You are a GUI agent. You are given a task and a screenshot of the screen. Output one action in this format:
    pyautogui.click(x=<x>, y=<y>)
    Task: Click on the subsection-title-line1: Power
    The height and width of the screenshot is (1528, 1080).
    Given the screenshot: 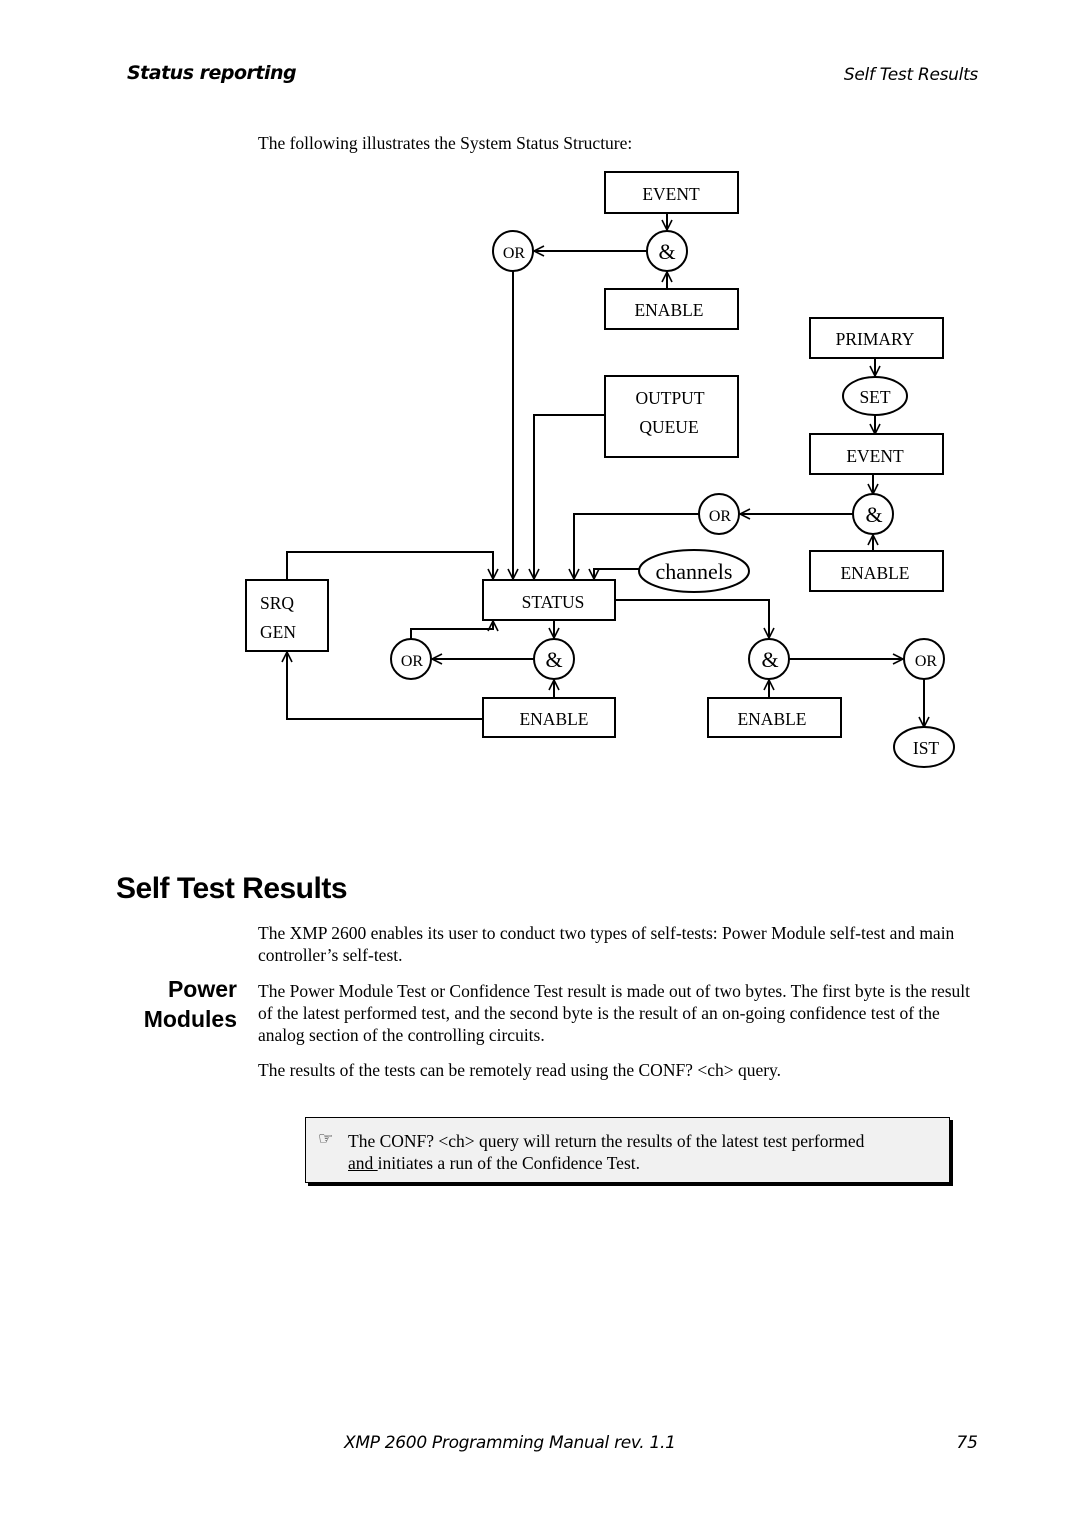 What is the action you would take?
    pyautogui.click(x=202, y=989)
    